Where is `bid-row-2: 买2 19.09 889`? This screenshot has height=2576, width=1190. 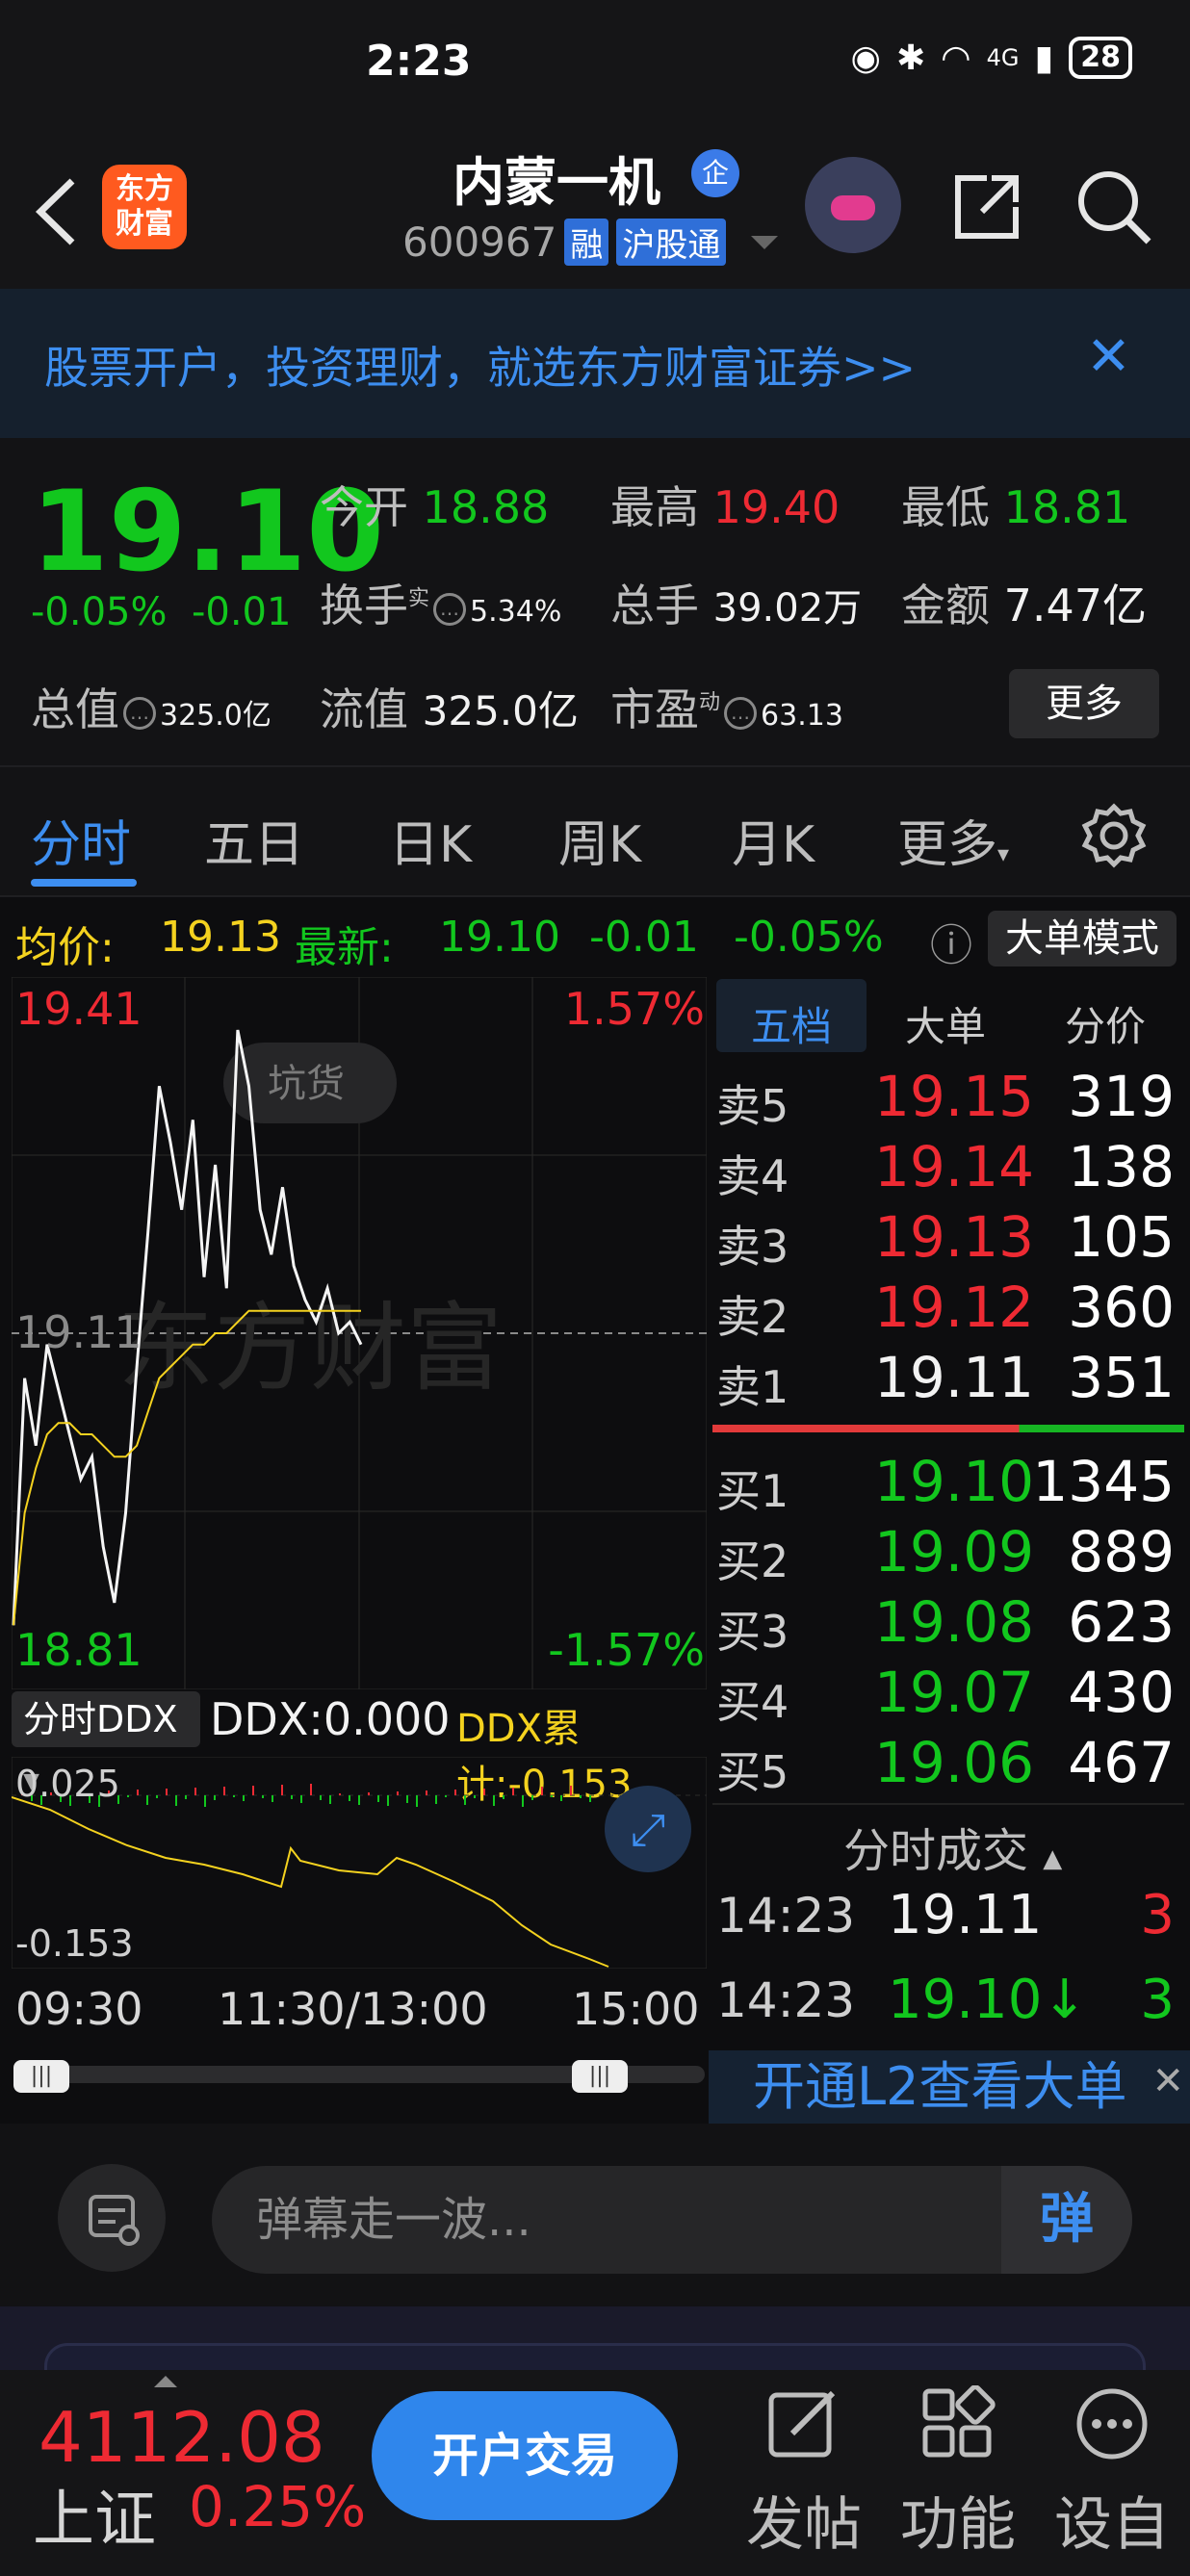
bid-row-2: 买2 19.09 889 is located at coordinates (948, 1553).